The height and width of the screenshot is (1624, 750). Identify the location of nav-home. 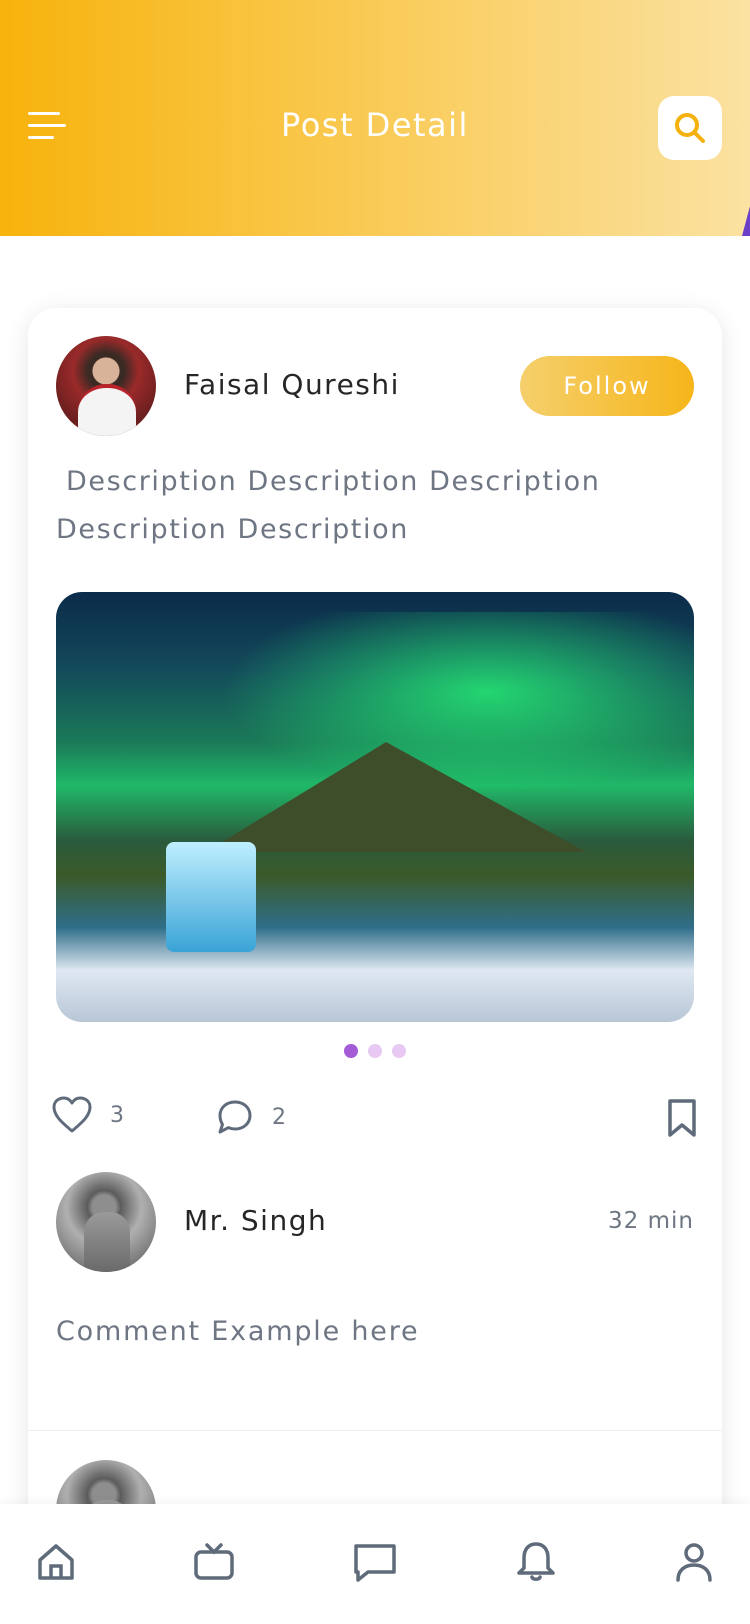
(56, 1562).